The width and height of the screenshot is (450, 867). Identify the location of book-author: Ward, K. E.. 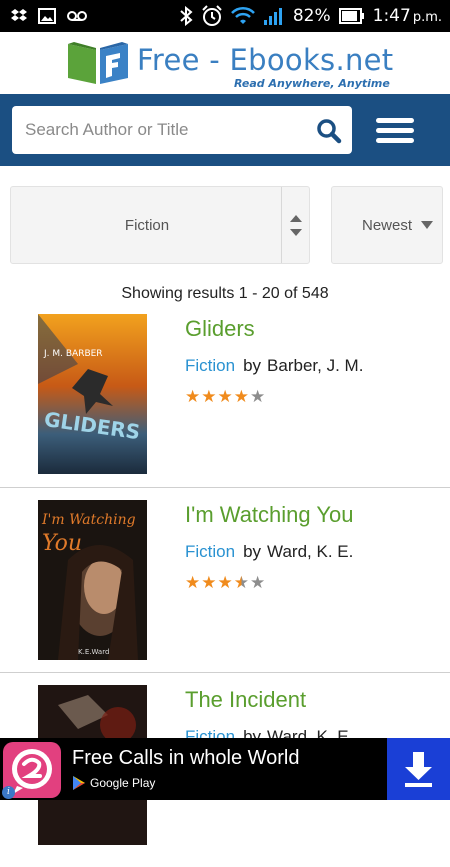
(310, 551).